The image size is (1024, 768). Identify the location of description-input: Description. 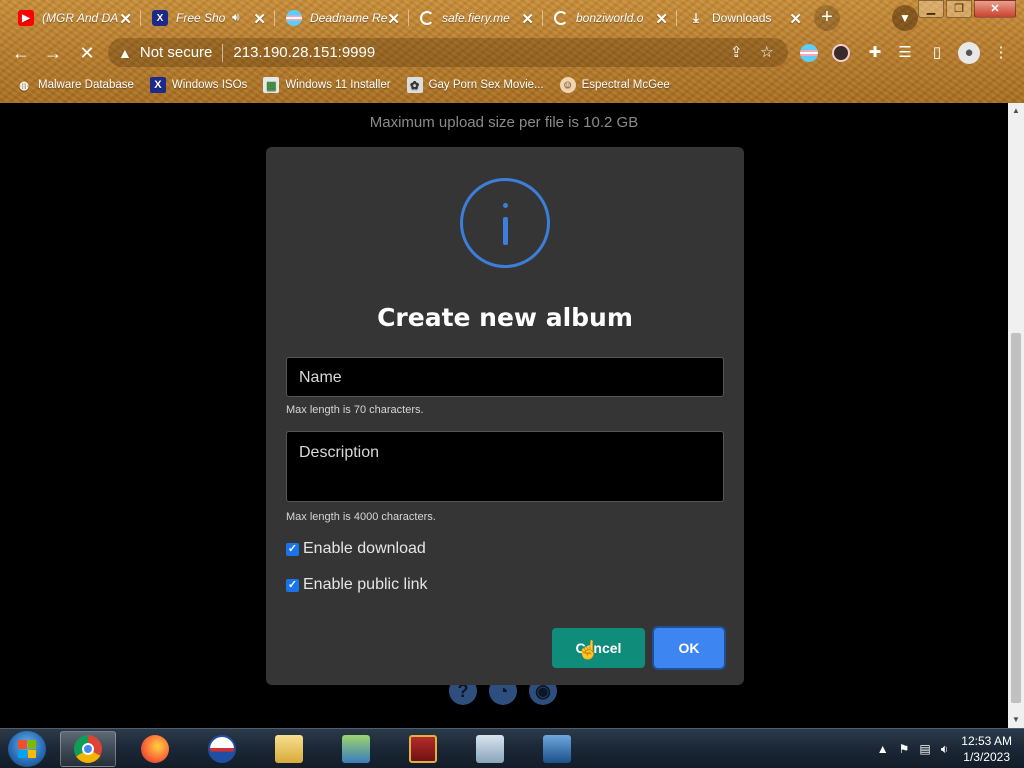
(505, 466).